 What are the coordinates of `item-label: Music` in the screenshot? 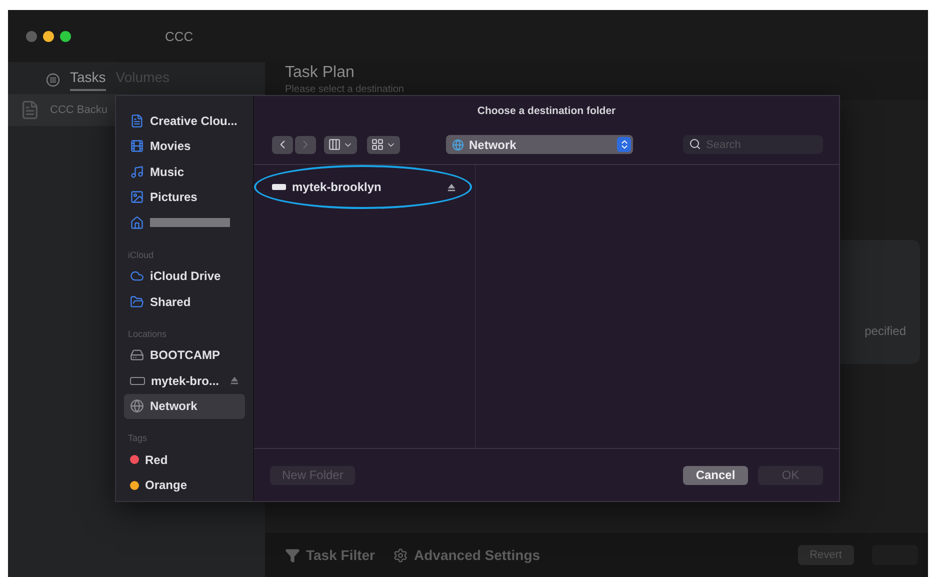 It's located at (167, 171).